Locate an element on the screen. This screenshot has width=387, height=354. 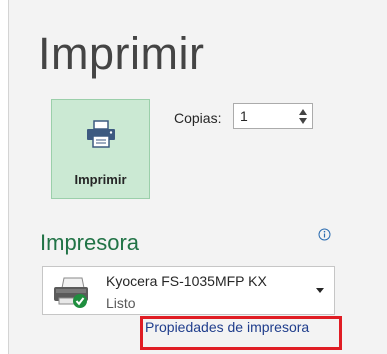
printer-status: Listo is located at coordinates (121, 303).